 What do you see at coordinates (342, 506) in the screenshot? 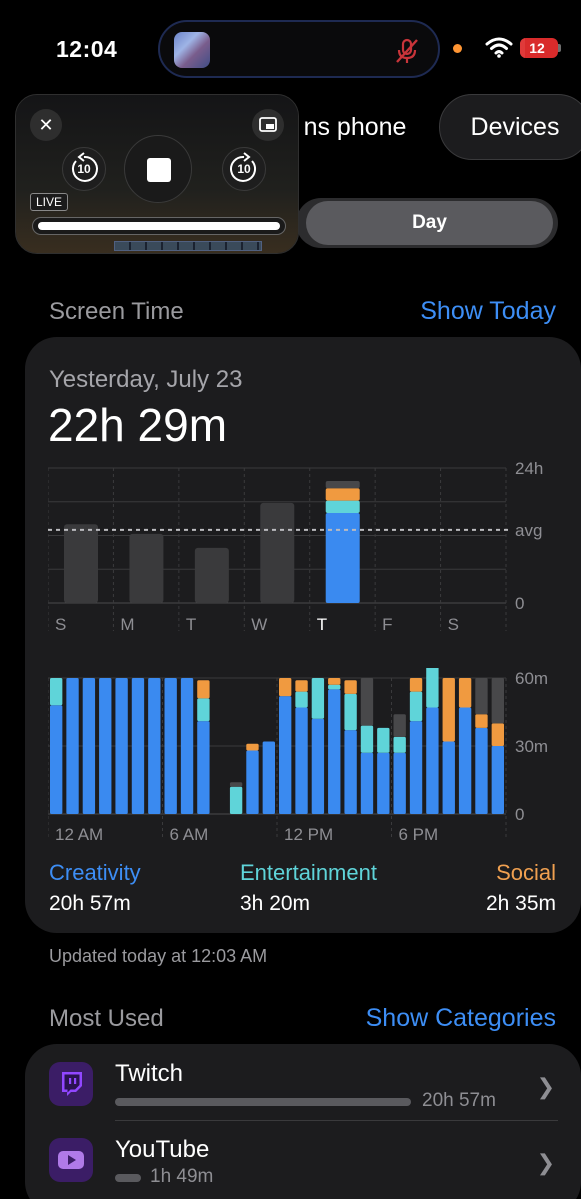
I see `day-bar-entertainment` at bounding box center [342, 506].